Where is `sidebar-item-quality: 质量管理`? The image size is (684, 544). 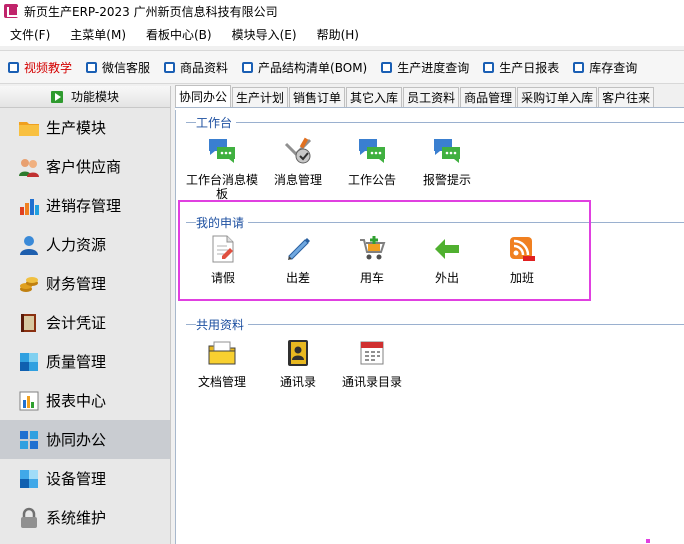
sidebar-item-quality: 质量管理 is located at coordinates (85, 361).